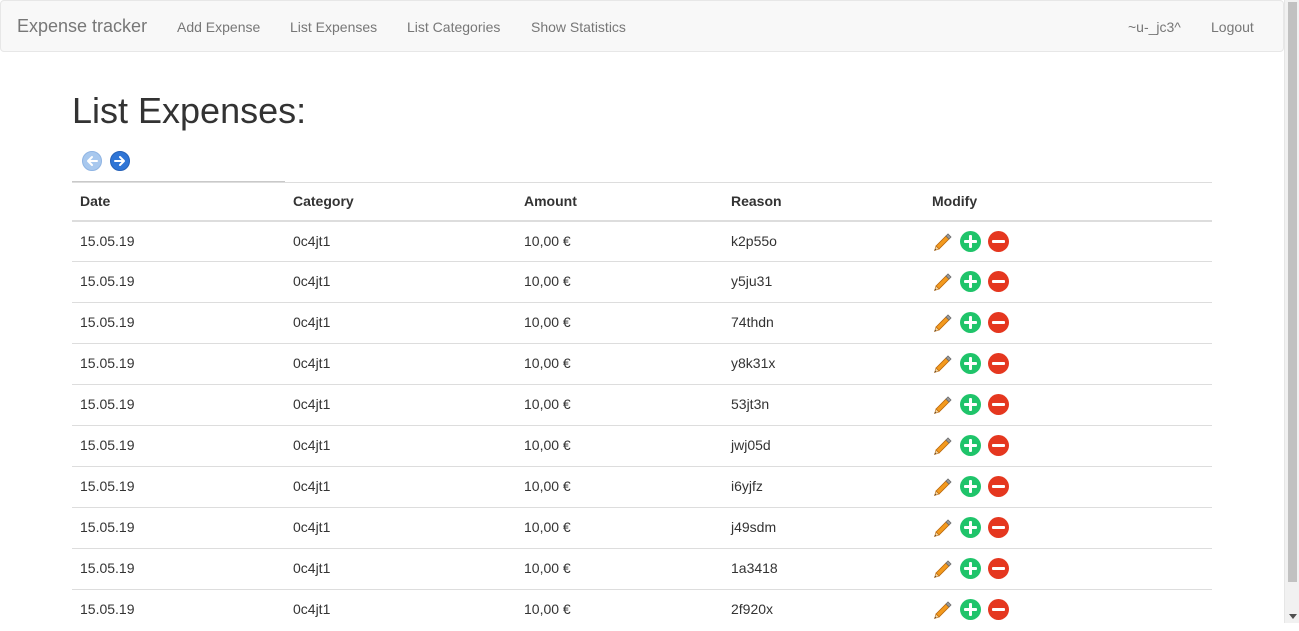 The width and height of the screenshot is (1299, 631). Describe the element at coordinates (619, 202) in the screenshot. I see `header-amount: Amount` at that location.